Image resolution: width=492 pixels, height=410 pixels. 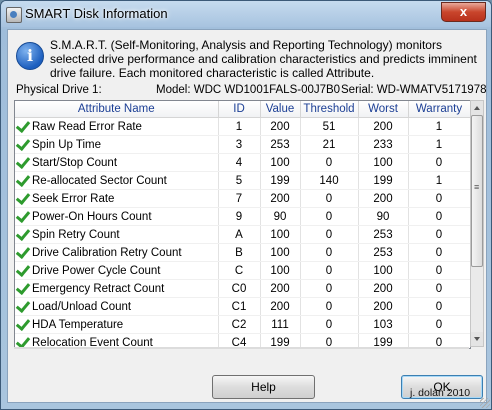 What do you see at coordinates (383, 216) in the screenshot?
I see `attribute-worst-cell: 90` at bounding box center [383, 216].